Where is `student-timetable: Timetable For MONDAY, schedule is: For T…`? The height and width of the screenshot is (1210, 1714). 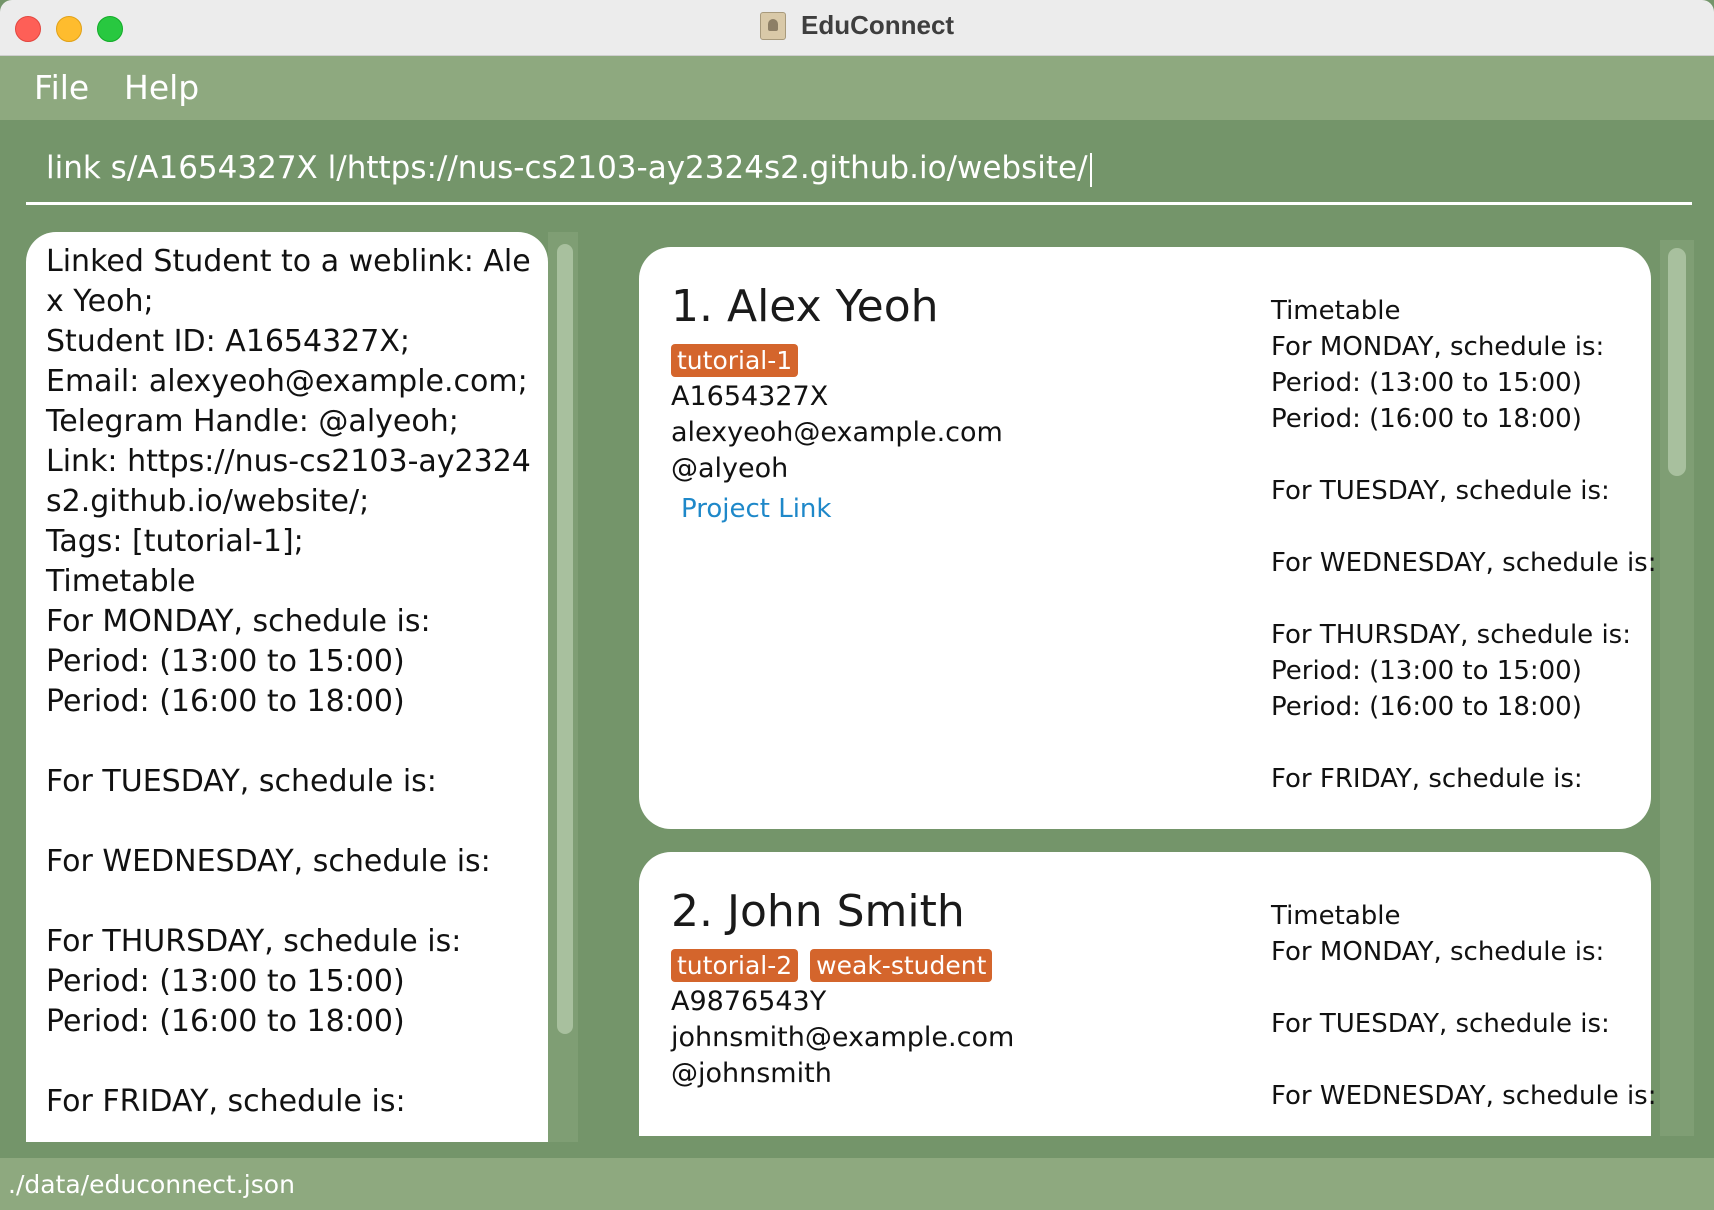
student-timetable: Timetable For MONDAY, schedule is: For T… is located at coordinates (1464, 1006).